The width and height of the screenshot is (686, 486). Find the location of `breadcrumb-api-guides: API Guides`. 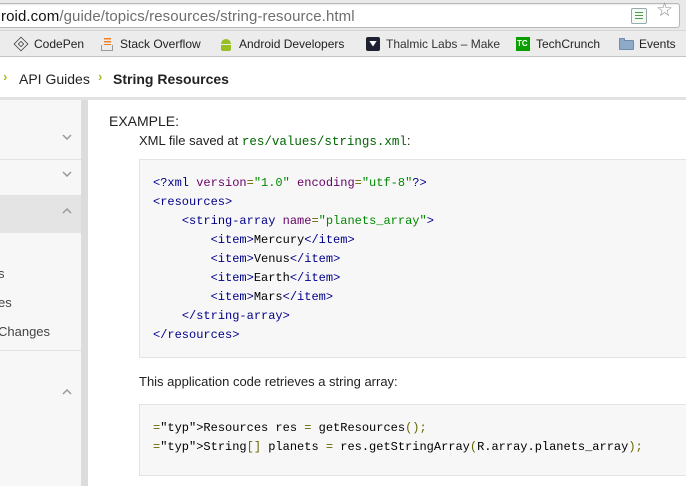

breadcrumb-api-guides: API Guides is located at coordinates (54, 79).